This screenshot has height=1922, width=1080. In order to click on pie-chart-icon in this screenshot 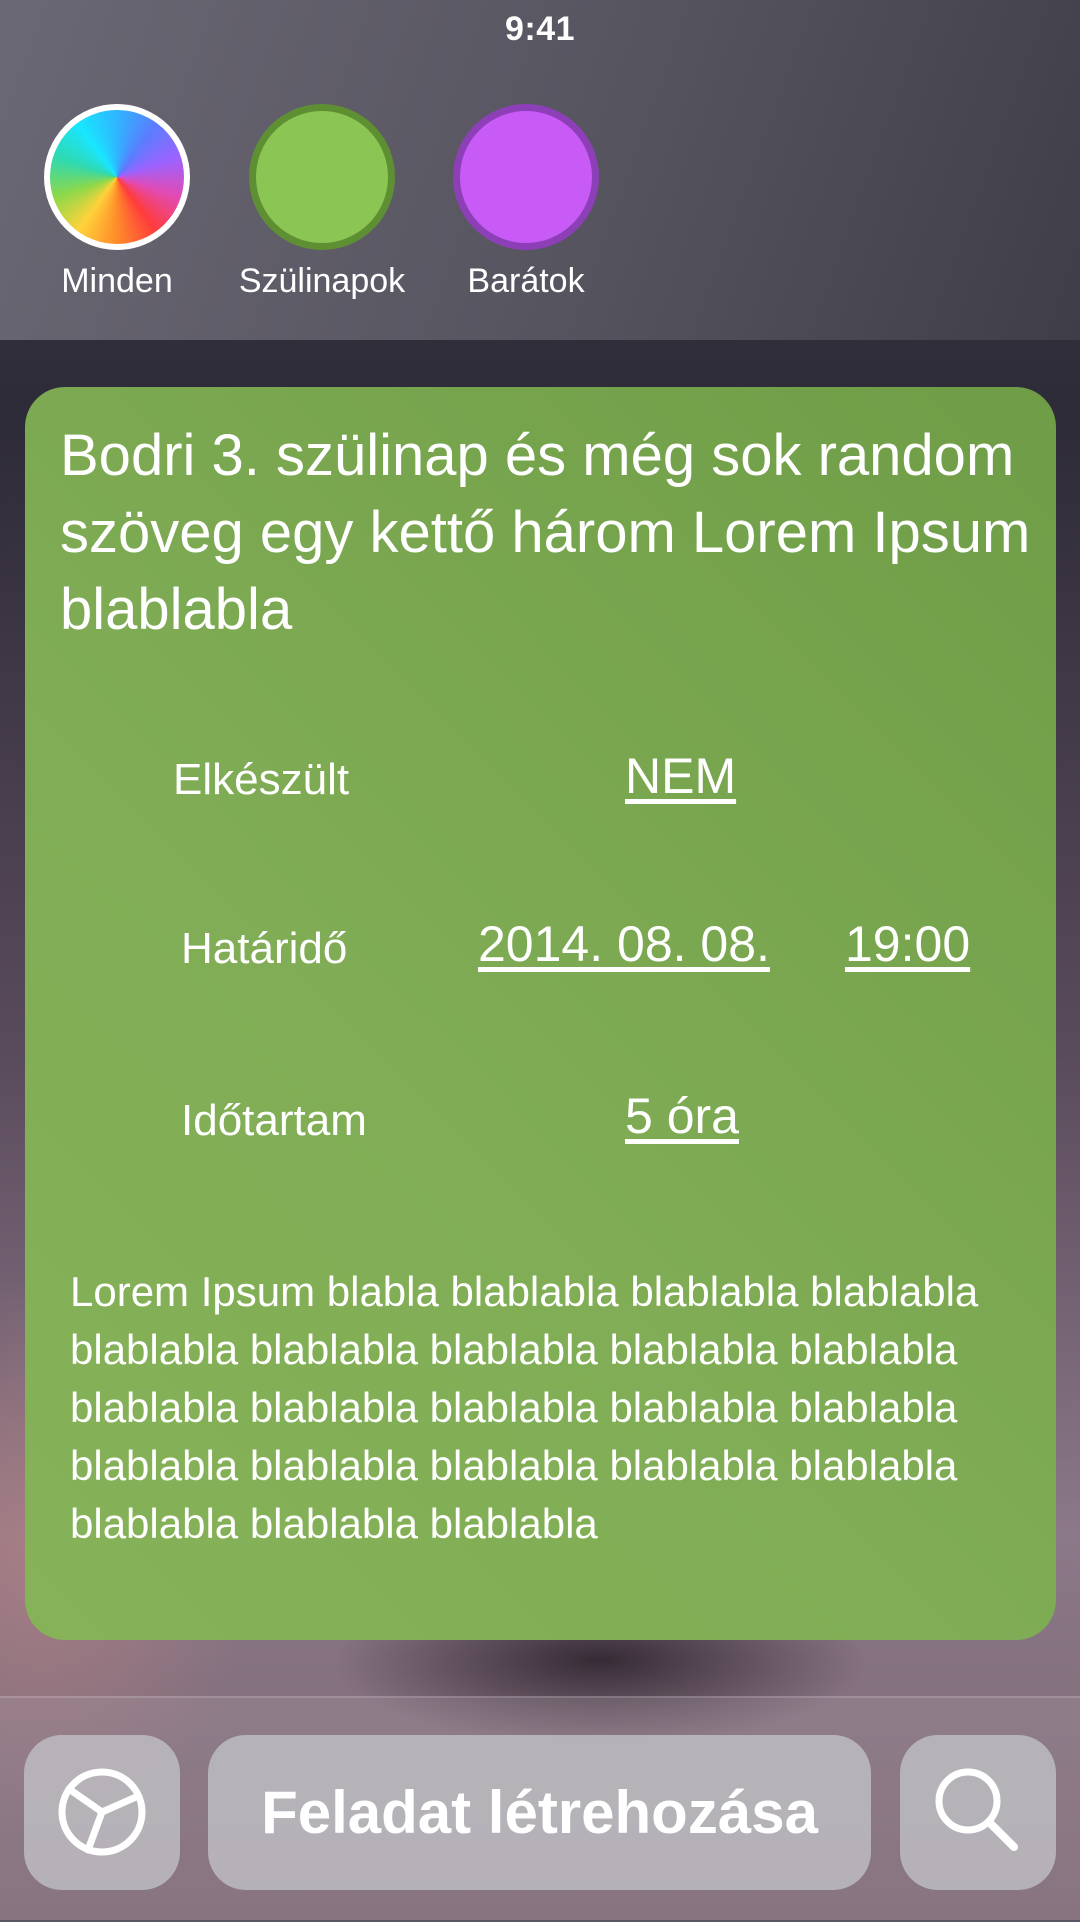, I will do `click(102, 1812)`.